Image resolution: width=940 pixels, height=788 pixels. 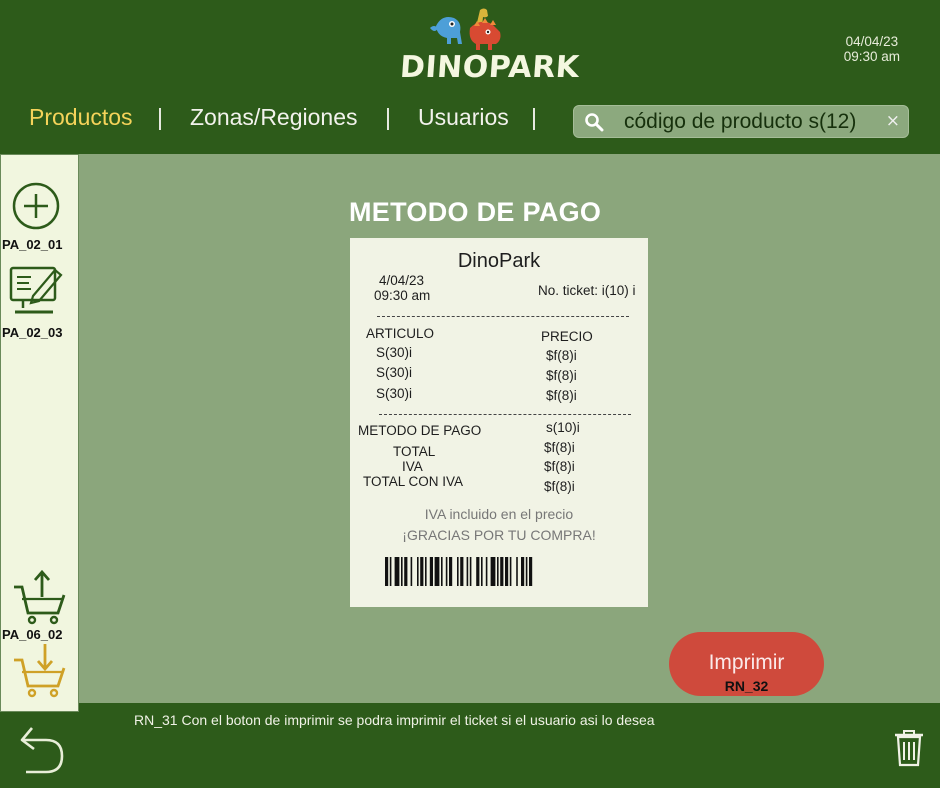 I want to click on print-button-label: Imprimir, so click(x=746, y=662).